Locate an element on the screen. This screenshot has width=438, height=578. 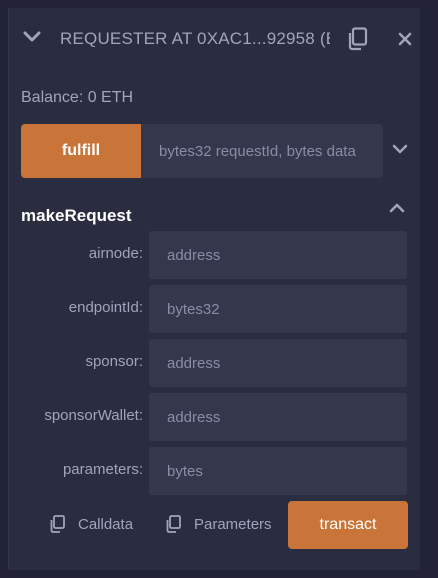
calldata-label: Calldata is located at coordinates (106, 524).